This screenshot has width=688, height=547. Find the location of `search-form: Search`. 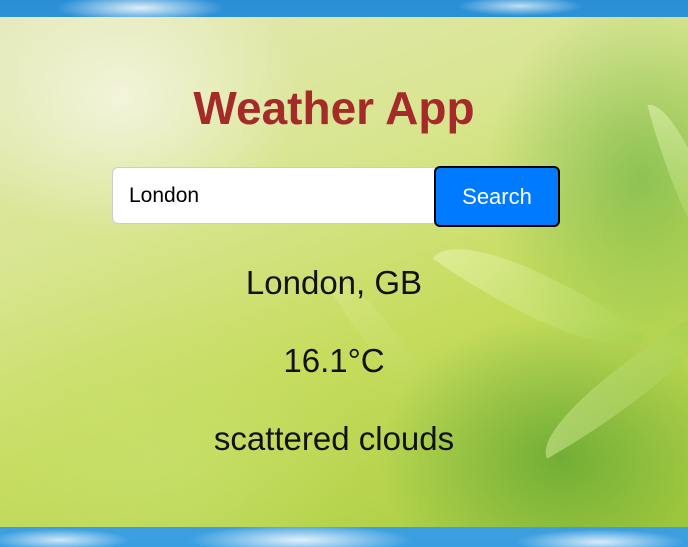

search-form: Search is located at coordinates (336, 196).